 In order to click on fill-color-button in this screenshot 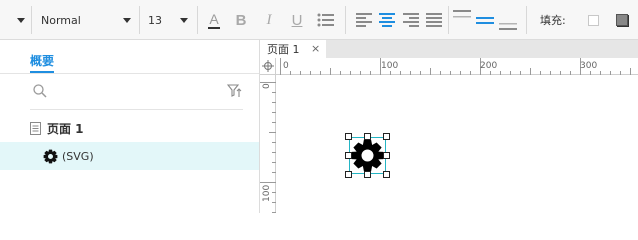, I will do `click(593, 20)`.